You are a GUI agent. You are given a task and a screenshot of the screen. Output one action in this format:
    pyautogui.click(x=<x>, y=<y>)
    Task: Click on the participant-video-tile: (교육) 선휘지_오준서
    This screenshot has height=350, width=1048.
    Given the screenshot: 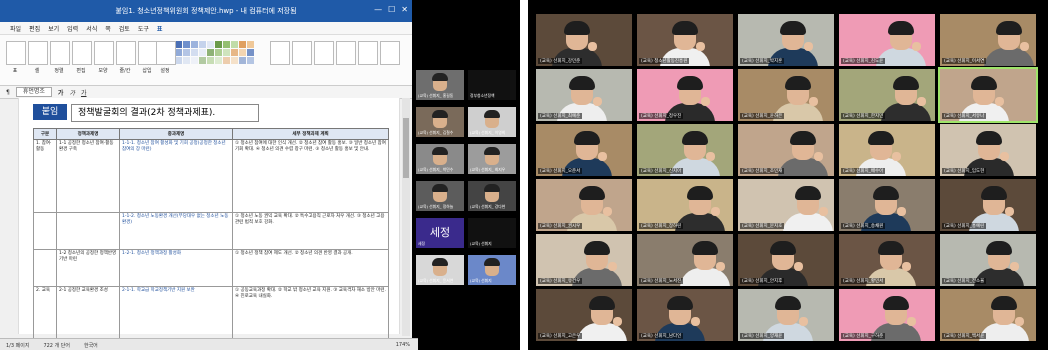 What is the action you would take?
    pyautogui.click(x=584, y=150)
    